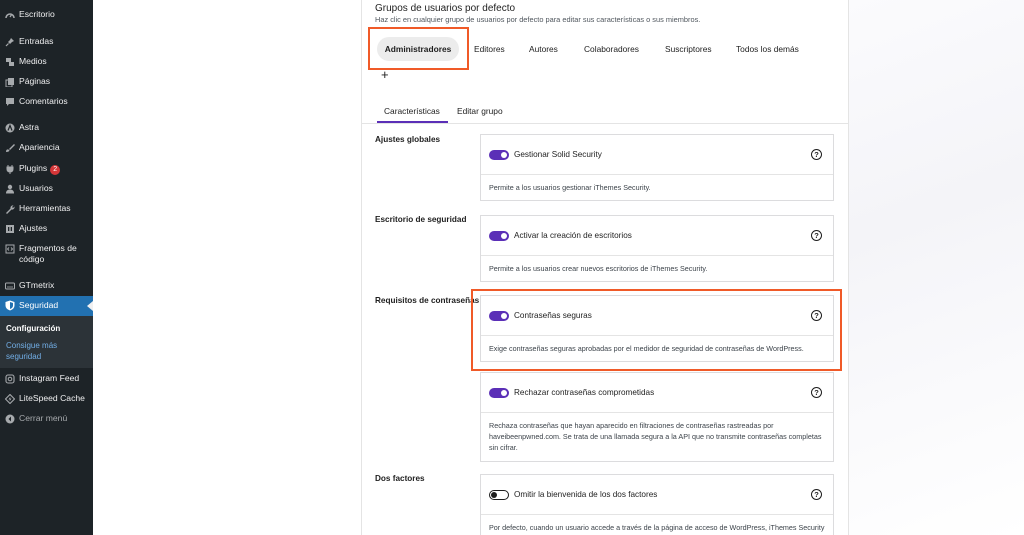  I want to click on sidebar-item-label: Herramientas, so click(45, 208).